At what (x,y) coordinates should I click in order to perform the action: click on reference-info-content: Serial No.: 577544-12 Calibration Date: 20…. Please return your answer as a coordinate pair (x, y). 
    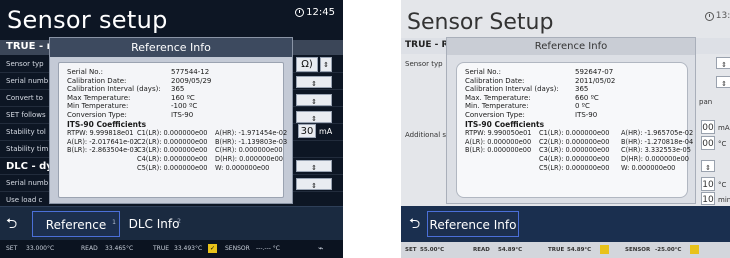
    Looking at the image, I should click on (177, 120).